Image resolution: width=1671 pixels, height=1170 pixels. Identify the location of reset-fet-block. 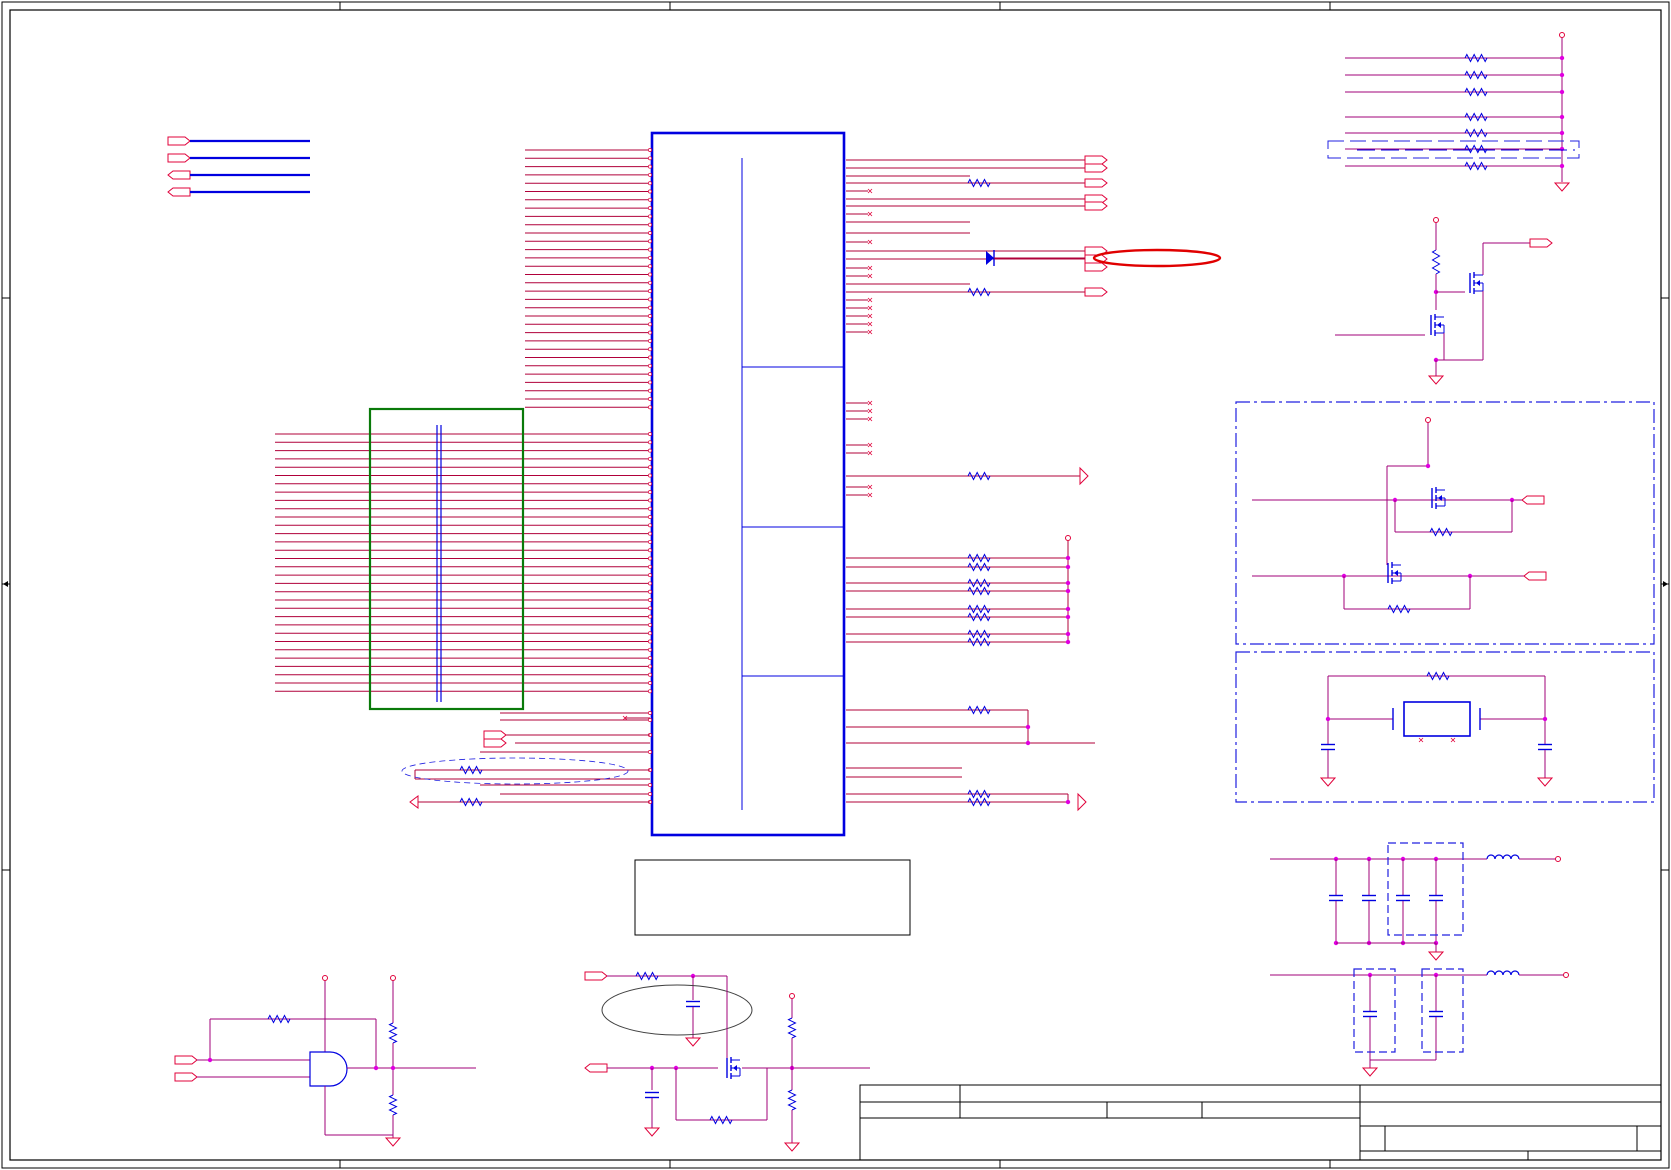
(727, 1061).